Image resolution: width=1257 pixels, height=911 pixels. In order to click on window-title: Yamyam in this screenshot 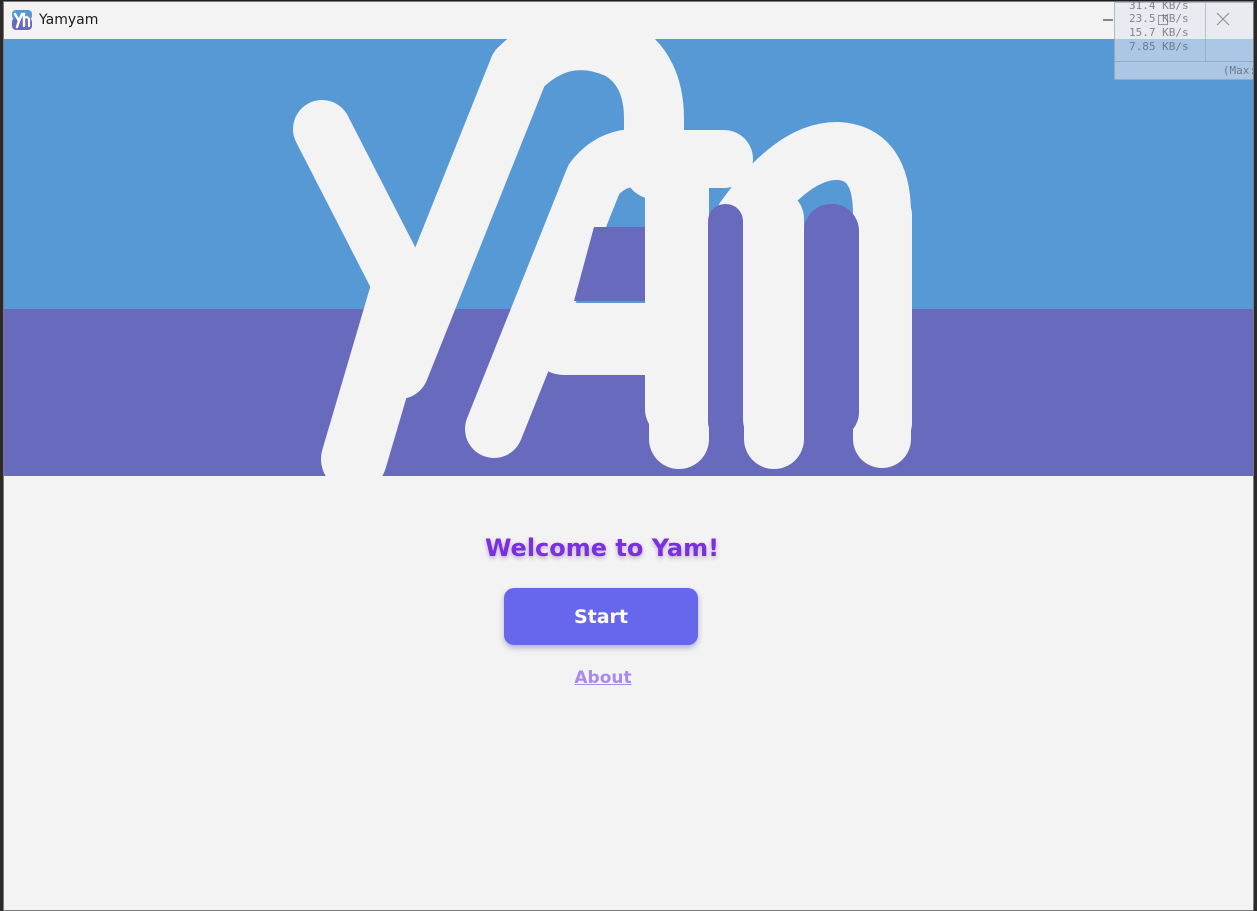, I will do `click(69, 20)`.